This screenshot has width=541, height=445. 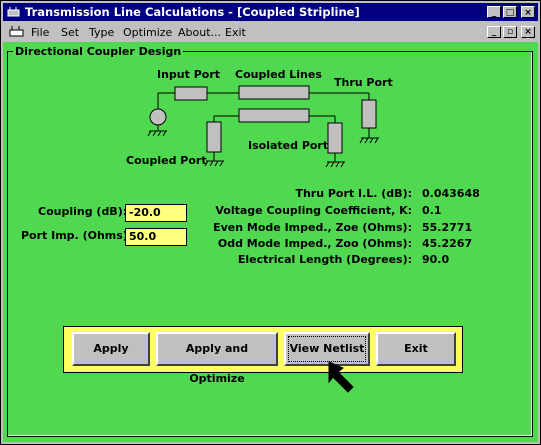 What do you see at coordinates (447, 243) in the screenshot?
I see `result-value: 45.2267` at bounding box center [447, 243].